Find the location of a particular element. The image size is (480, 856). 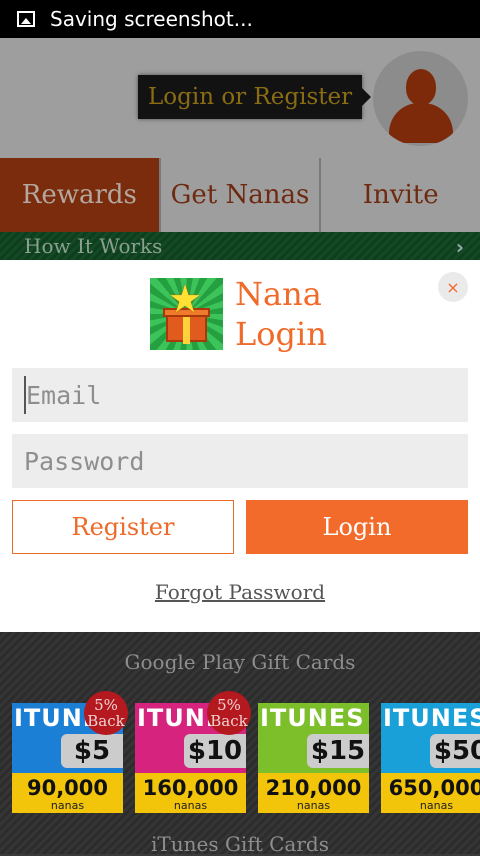

main-tabs: Rewards Get Nanas Invite is located at coordinates (240, 195).